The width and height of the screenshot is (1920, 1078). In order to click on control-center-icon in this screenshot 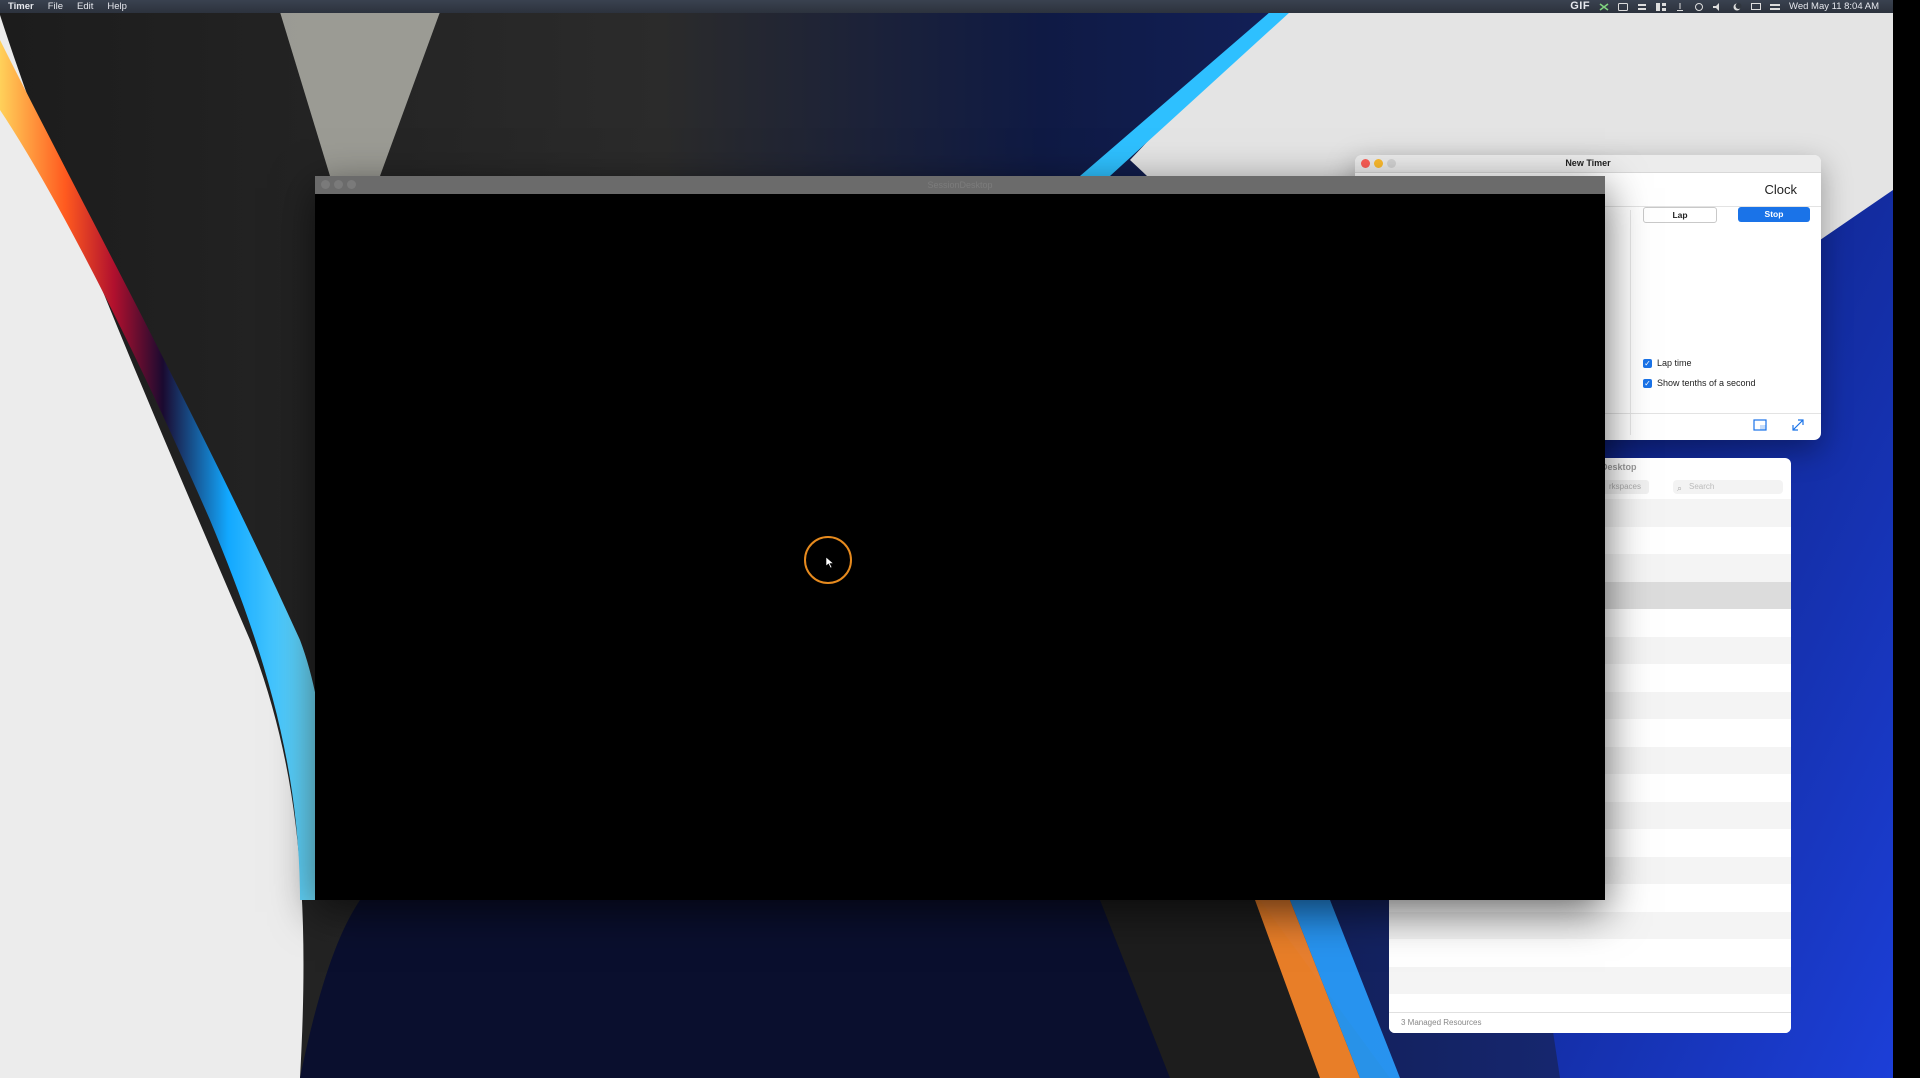, I will do `click(1775, 7)`.